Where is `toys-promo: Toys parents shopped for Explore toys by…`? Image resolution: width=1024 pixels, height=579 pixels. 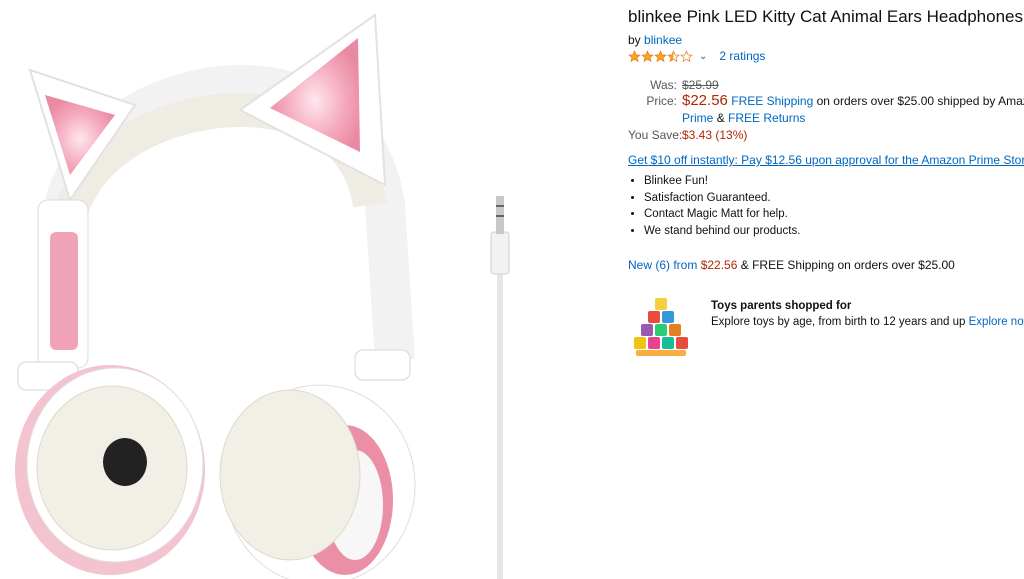 toys-promo: Toys parents shopped for Explore toys by… is located at coordinates (826, 327).